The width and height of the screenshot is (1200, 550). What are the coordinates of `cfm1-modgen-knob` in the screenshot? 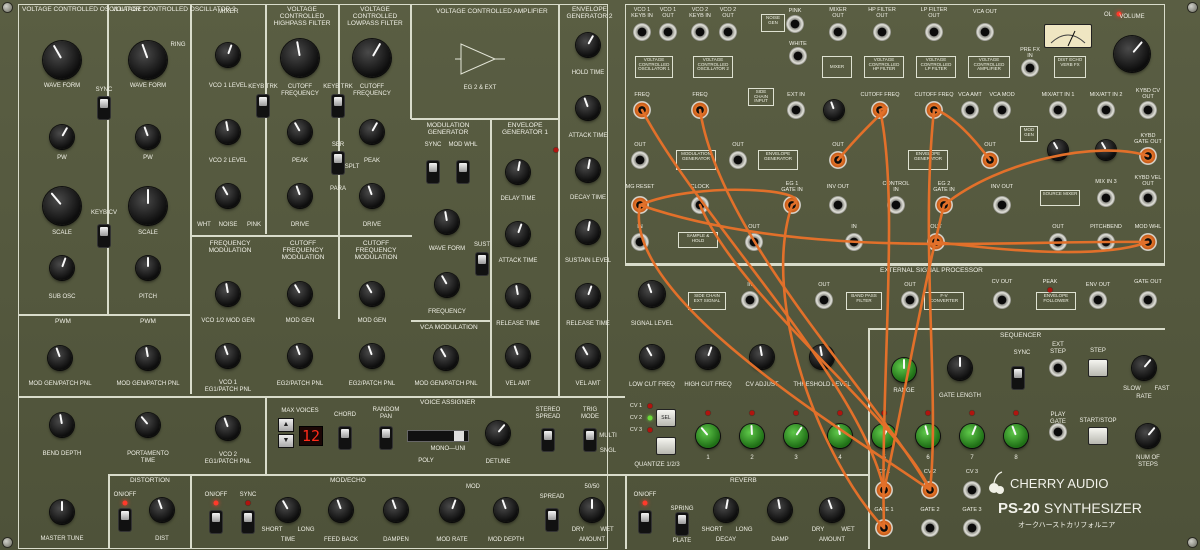 It's located at (300, 294).